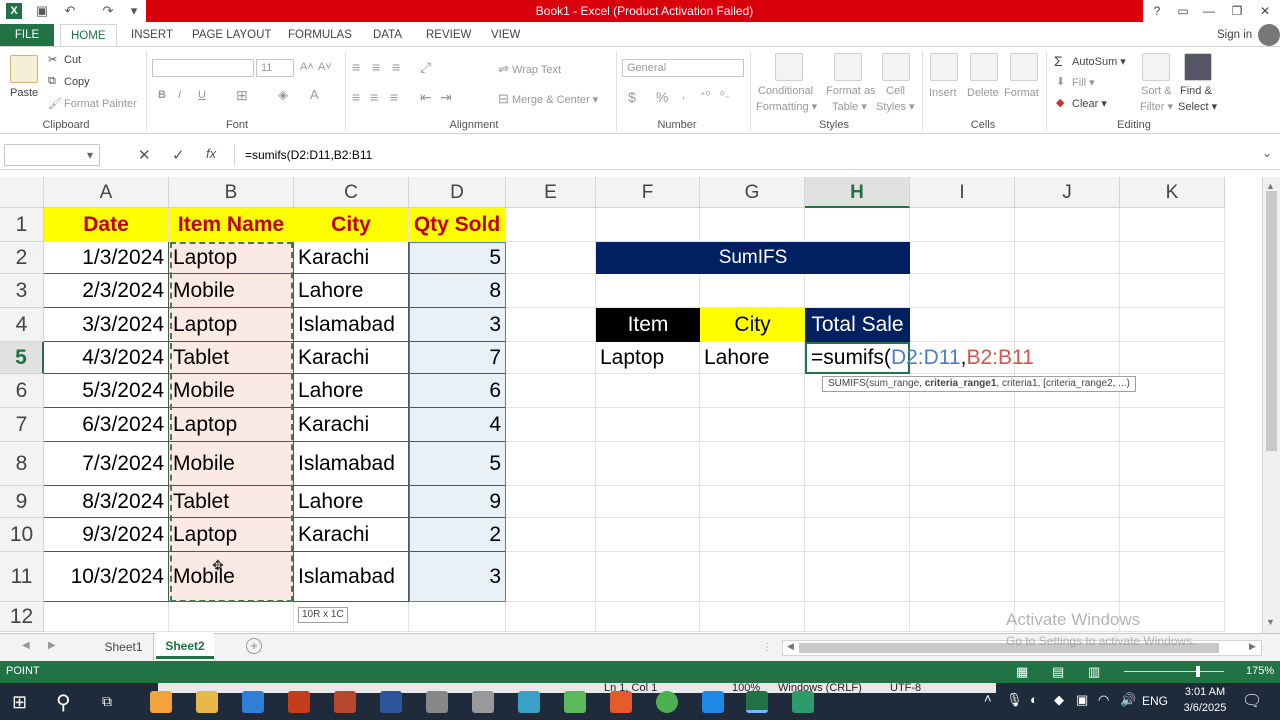 Image resolution: width=1280 pixels, height=720 pixels. Describe the element at coordinates (387, 35) in the screenshot. I see `tab-data: DATA` at that location.